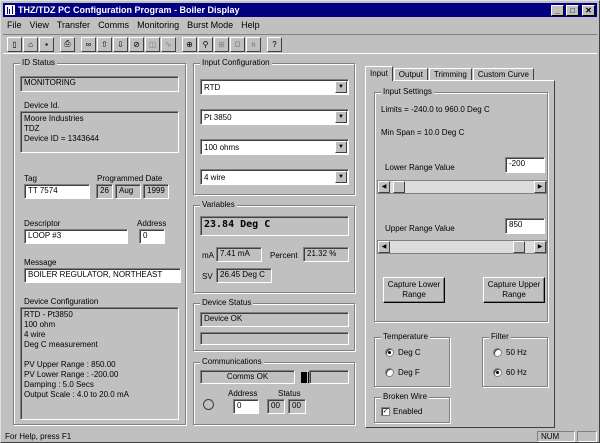 Image resolution: width=600 pixels, height=443 pixels. I want to click on wave-icon: ∿, so click(168, 44).